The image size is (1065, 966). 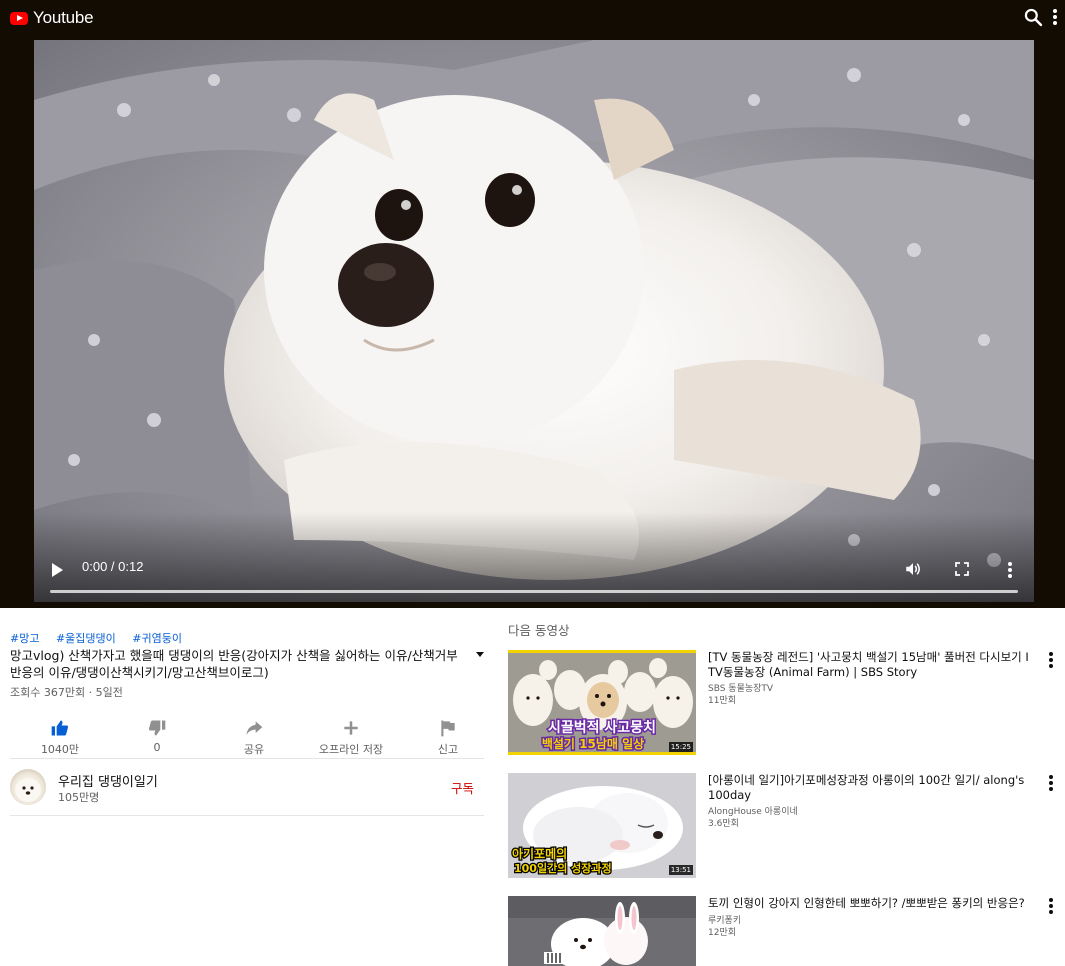 What do you see at coordinates (448, 738) in the screenshot?
I see `report-button: 신고` at bounding box center [448, 738].